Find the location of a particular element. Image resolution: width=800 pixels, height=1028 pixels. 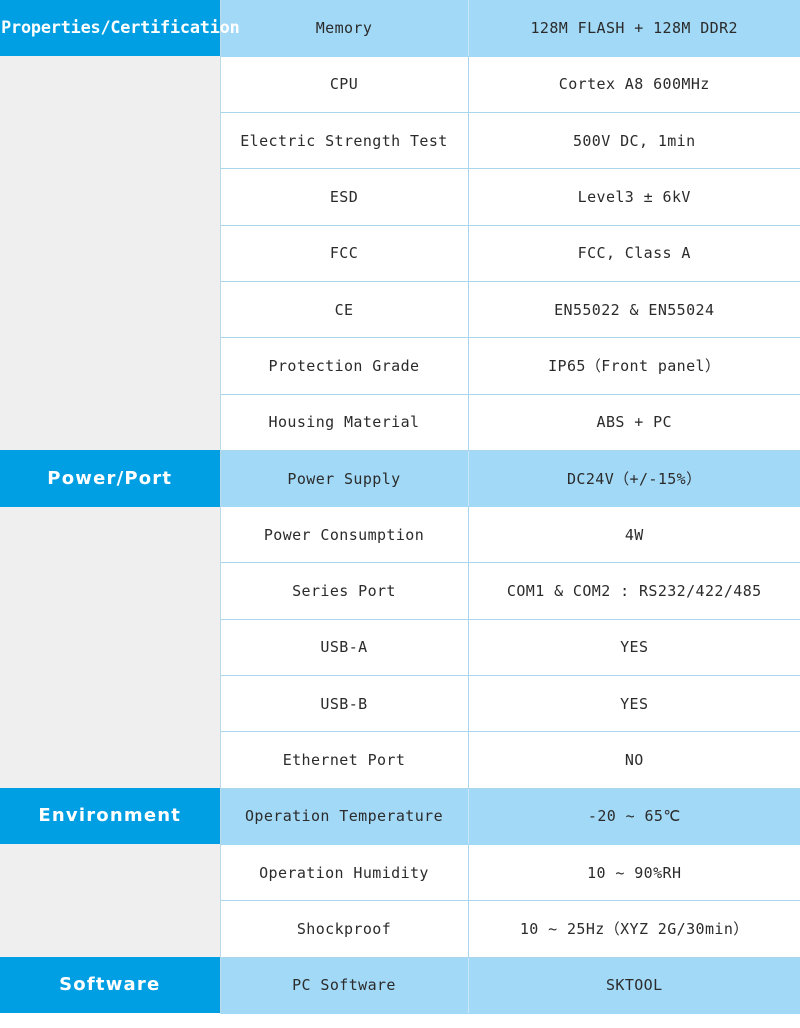

value-label: -20 ~ 65℃ is located at coordinates (634, 816).